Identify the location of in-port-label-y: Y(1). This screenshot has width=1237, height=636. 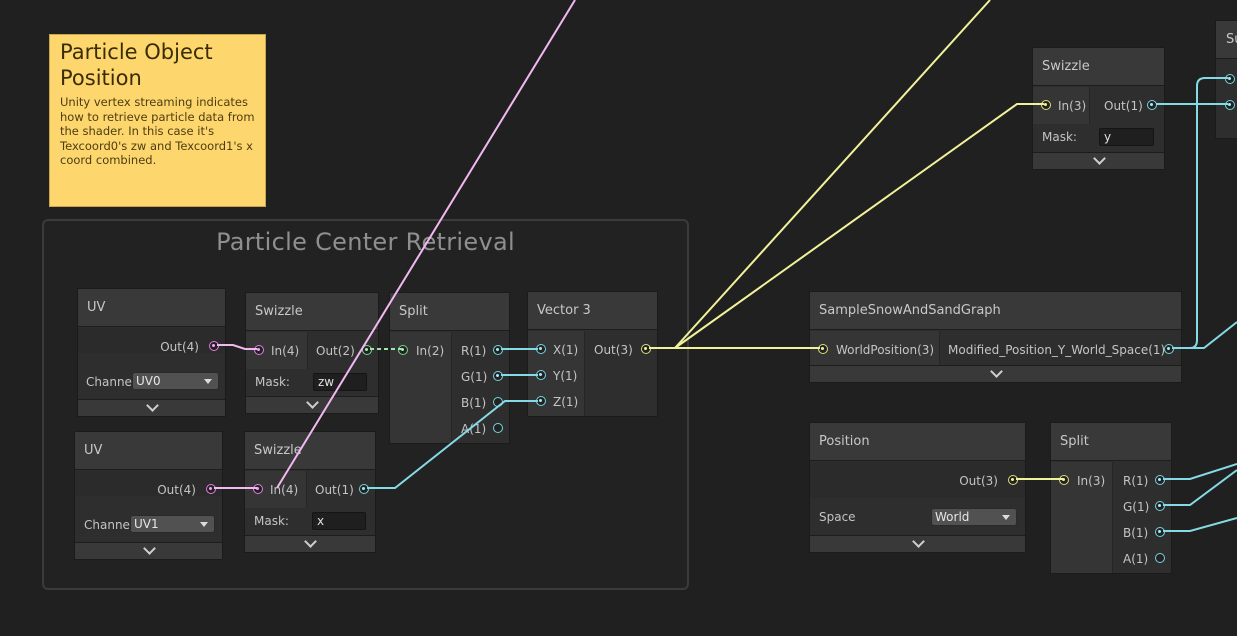
(565, 376).